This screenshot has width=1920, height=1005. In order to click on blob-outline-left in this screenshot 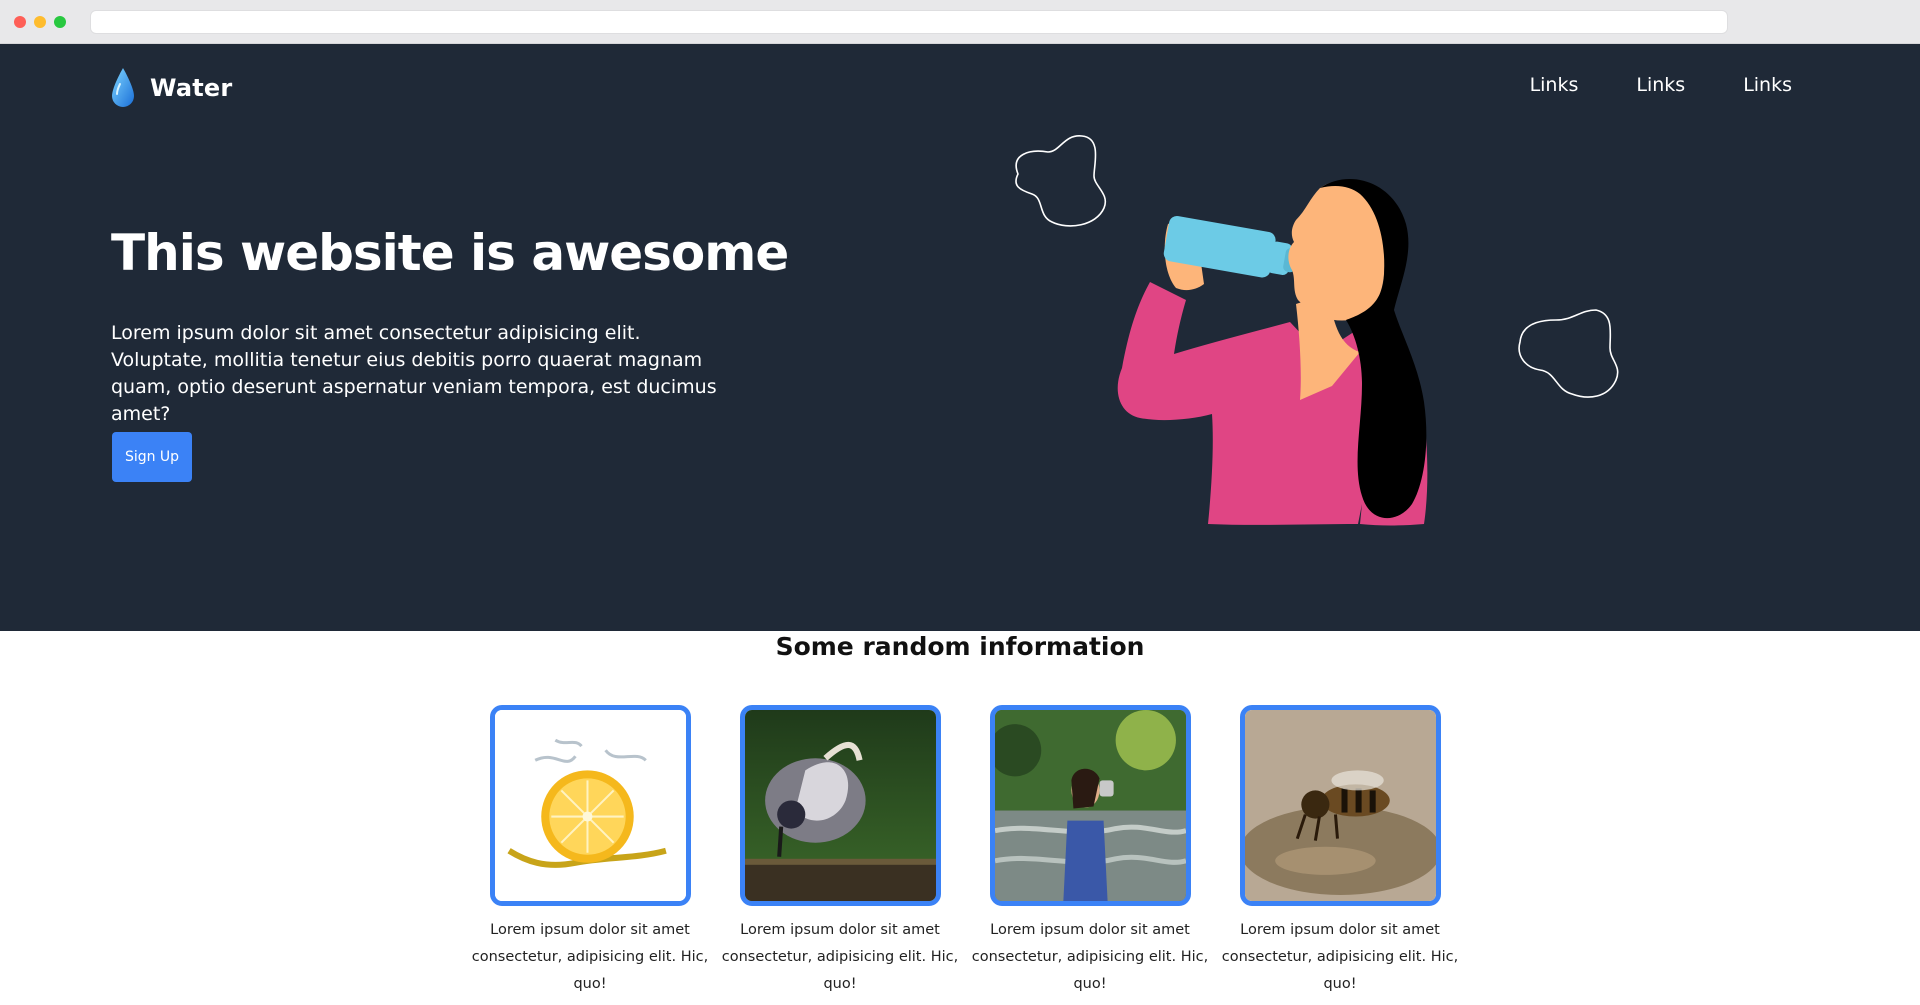, I will do `click(1061, 181)`.